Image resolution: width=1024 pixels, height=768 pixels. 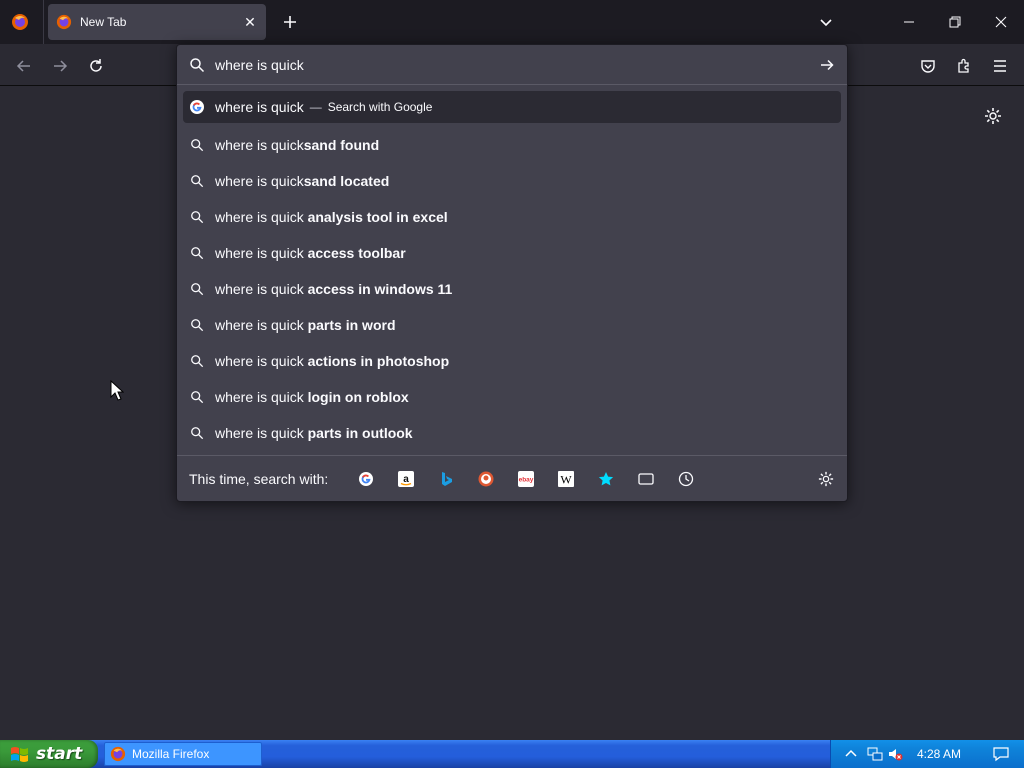 I want to click on wikipedia-icon: W, so click(x=566, y=479).